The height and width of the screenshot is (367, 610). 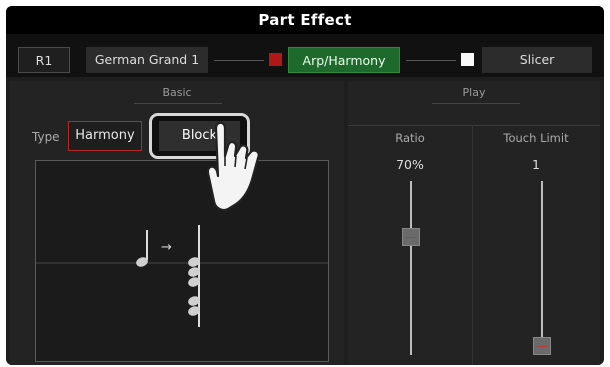 I want to click on arp-harmony-button: Arp/Harmony, so click(x=344, y=60).